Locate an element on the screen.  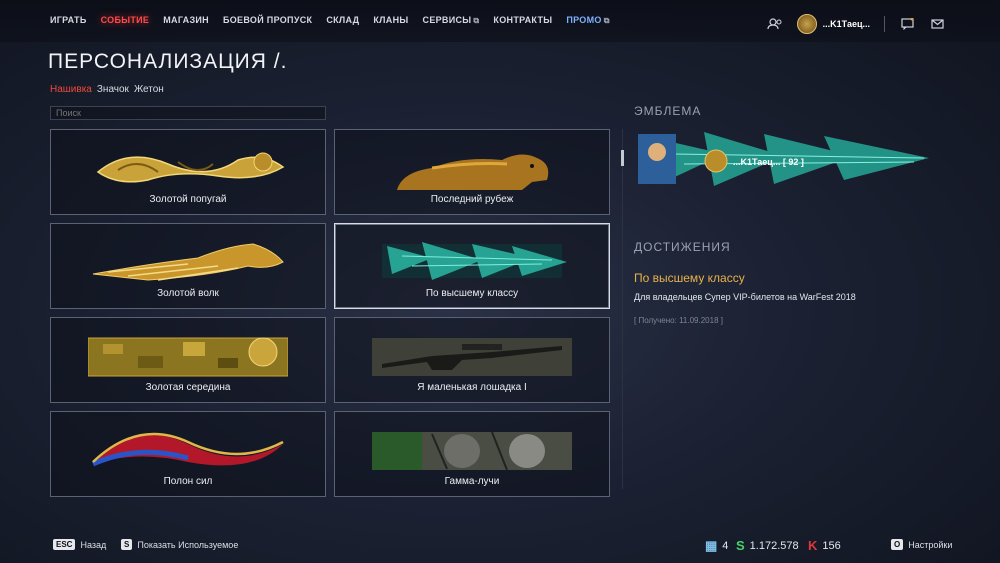
nav-promo: ПРОМО ⧉ is located at coordinates (587, 20).